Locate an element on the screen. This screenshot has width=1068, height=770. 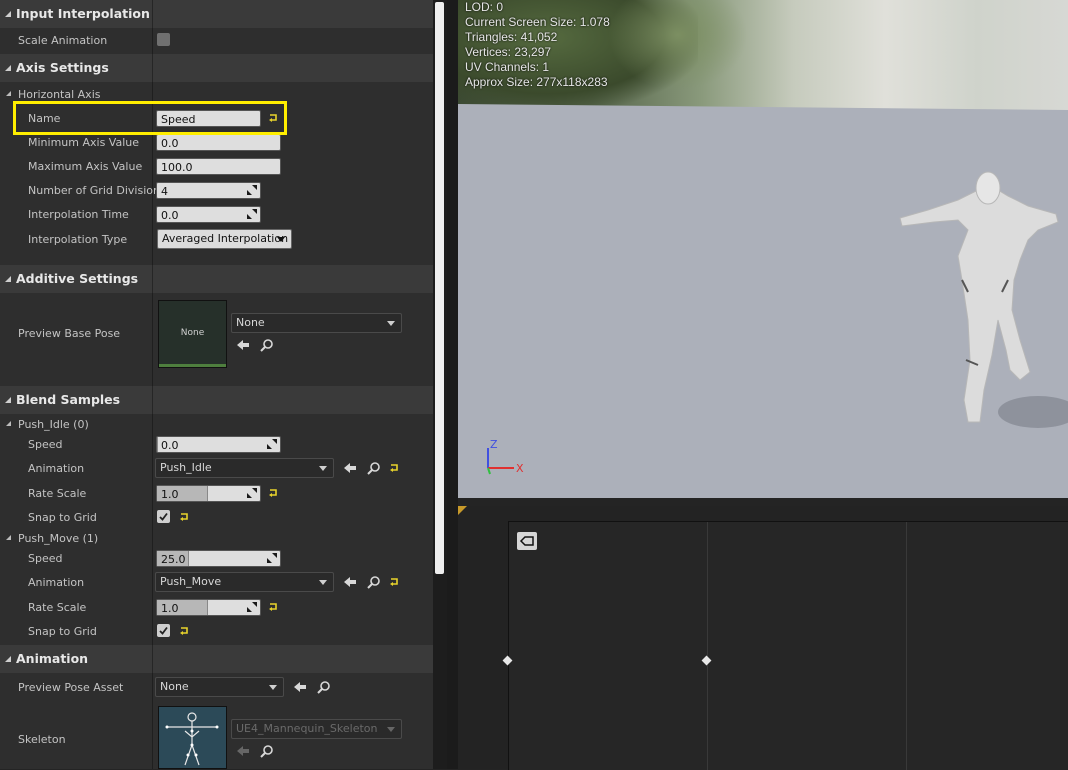
max-axis-value-input: 100.0 is located at coordinates (218, 166).